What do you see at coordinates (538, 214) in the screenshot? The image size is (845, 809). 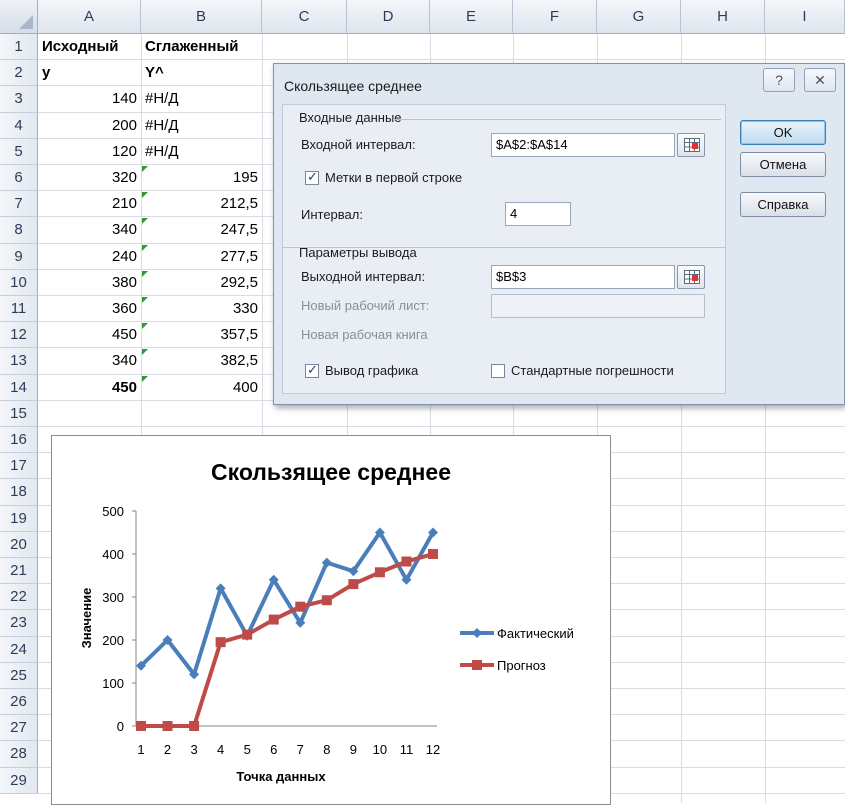 I see `interval-field: 4` at bounding box center [538, 214].